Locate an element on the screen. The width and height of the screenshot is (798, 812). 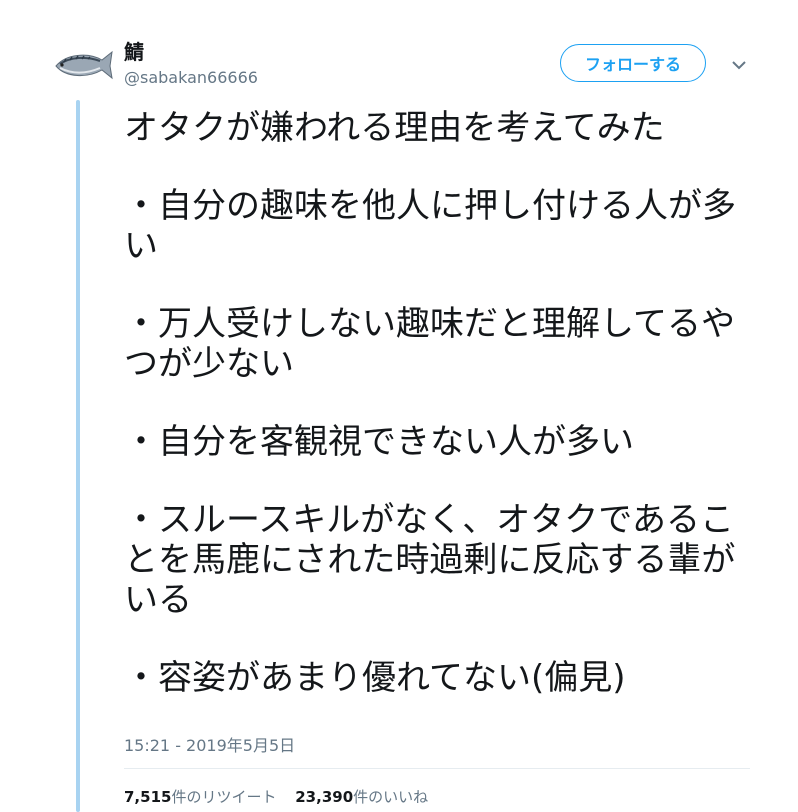
chevron-down-icon is located at coordinates (739, 65).